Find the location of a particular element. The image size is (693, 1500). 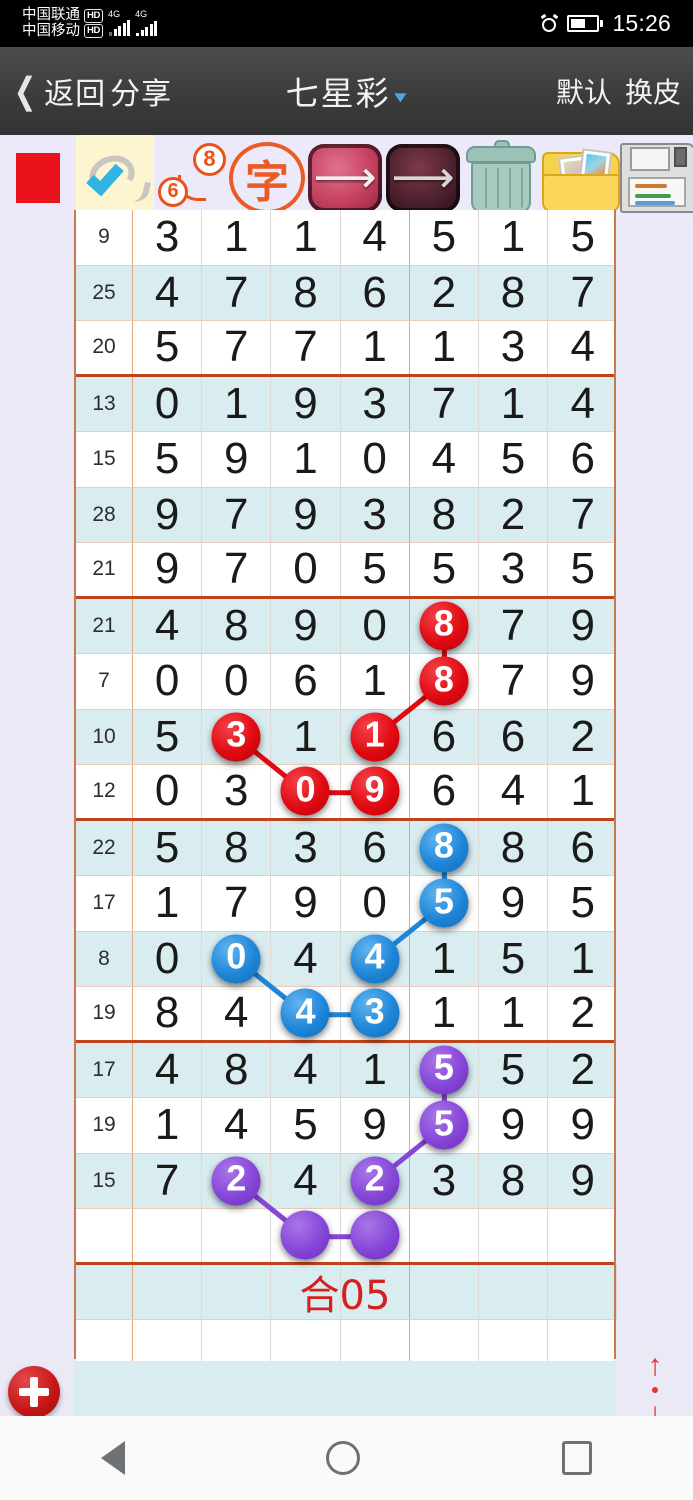

marker-ball-red: 8 is located at coordinates (444, 626).